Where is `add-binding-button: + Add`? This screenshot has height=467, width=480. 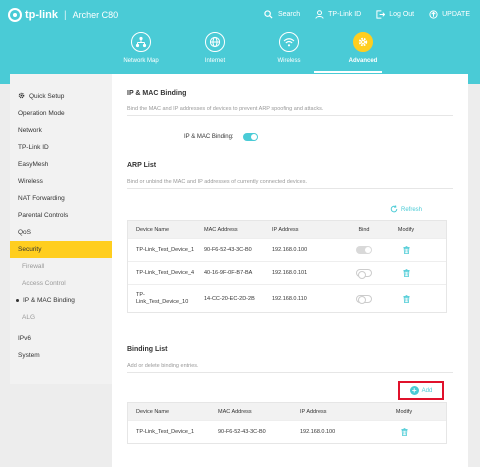 add-binding-button: + Add is located at coordinates (421, 390).